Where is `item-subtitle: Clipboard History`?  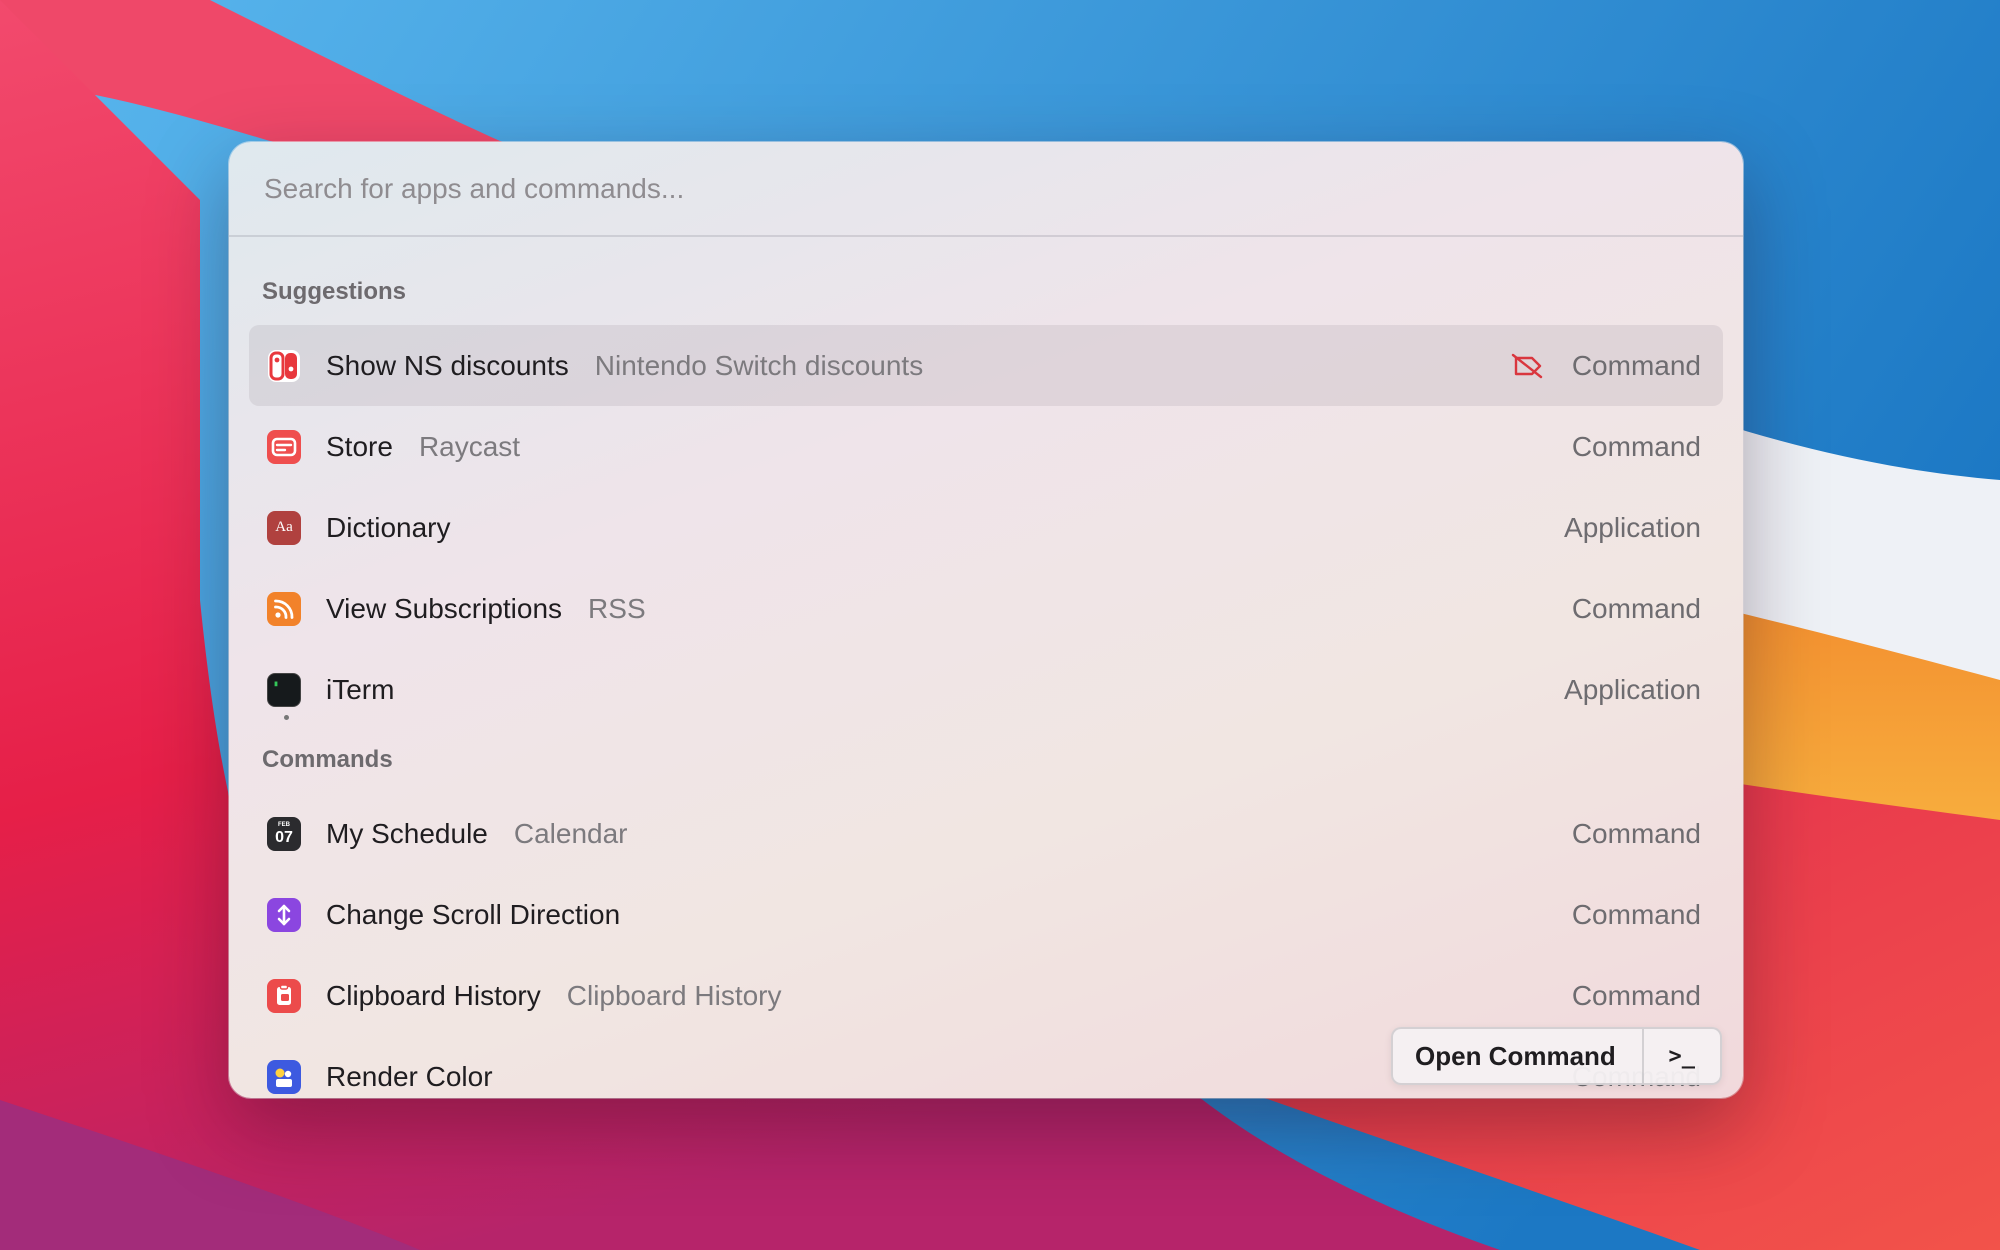
item-subtitle: Clipboard History is located at coordinates (674, 995).